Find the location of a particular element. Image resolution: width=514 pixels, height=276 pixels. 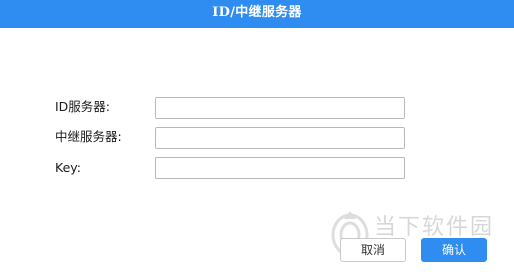

watermark-text: 当下软件园 is located at coordinates (434, 227).